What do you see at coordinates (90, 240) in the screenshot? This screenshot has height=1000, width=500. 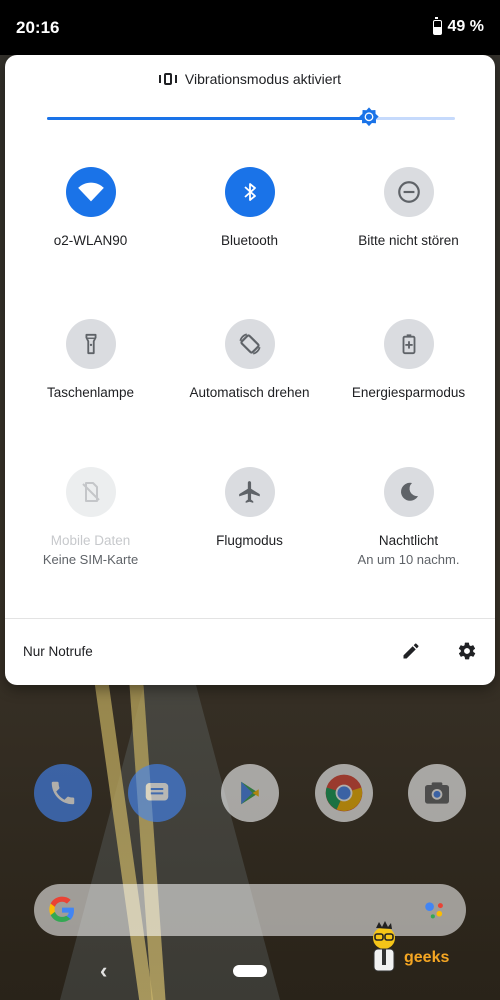 I see `tile-label: o2-WLAN90` at bounding box center [90, 240].